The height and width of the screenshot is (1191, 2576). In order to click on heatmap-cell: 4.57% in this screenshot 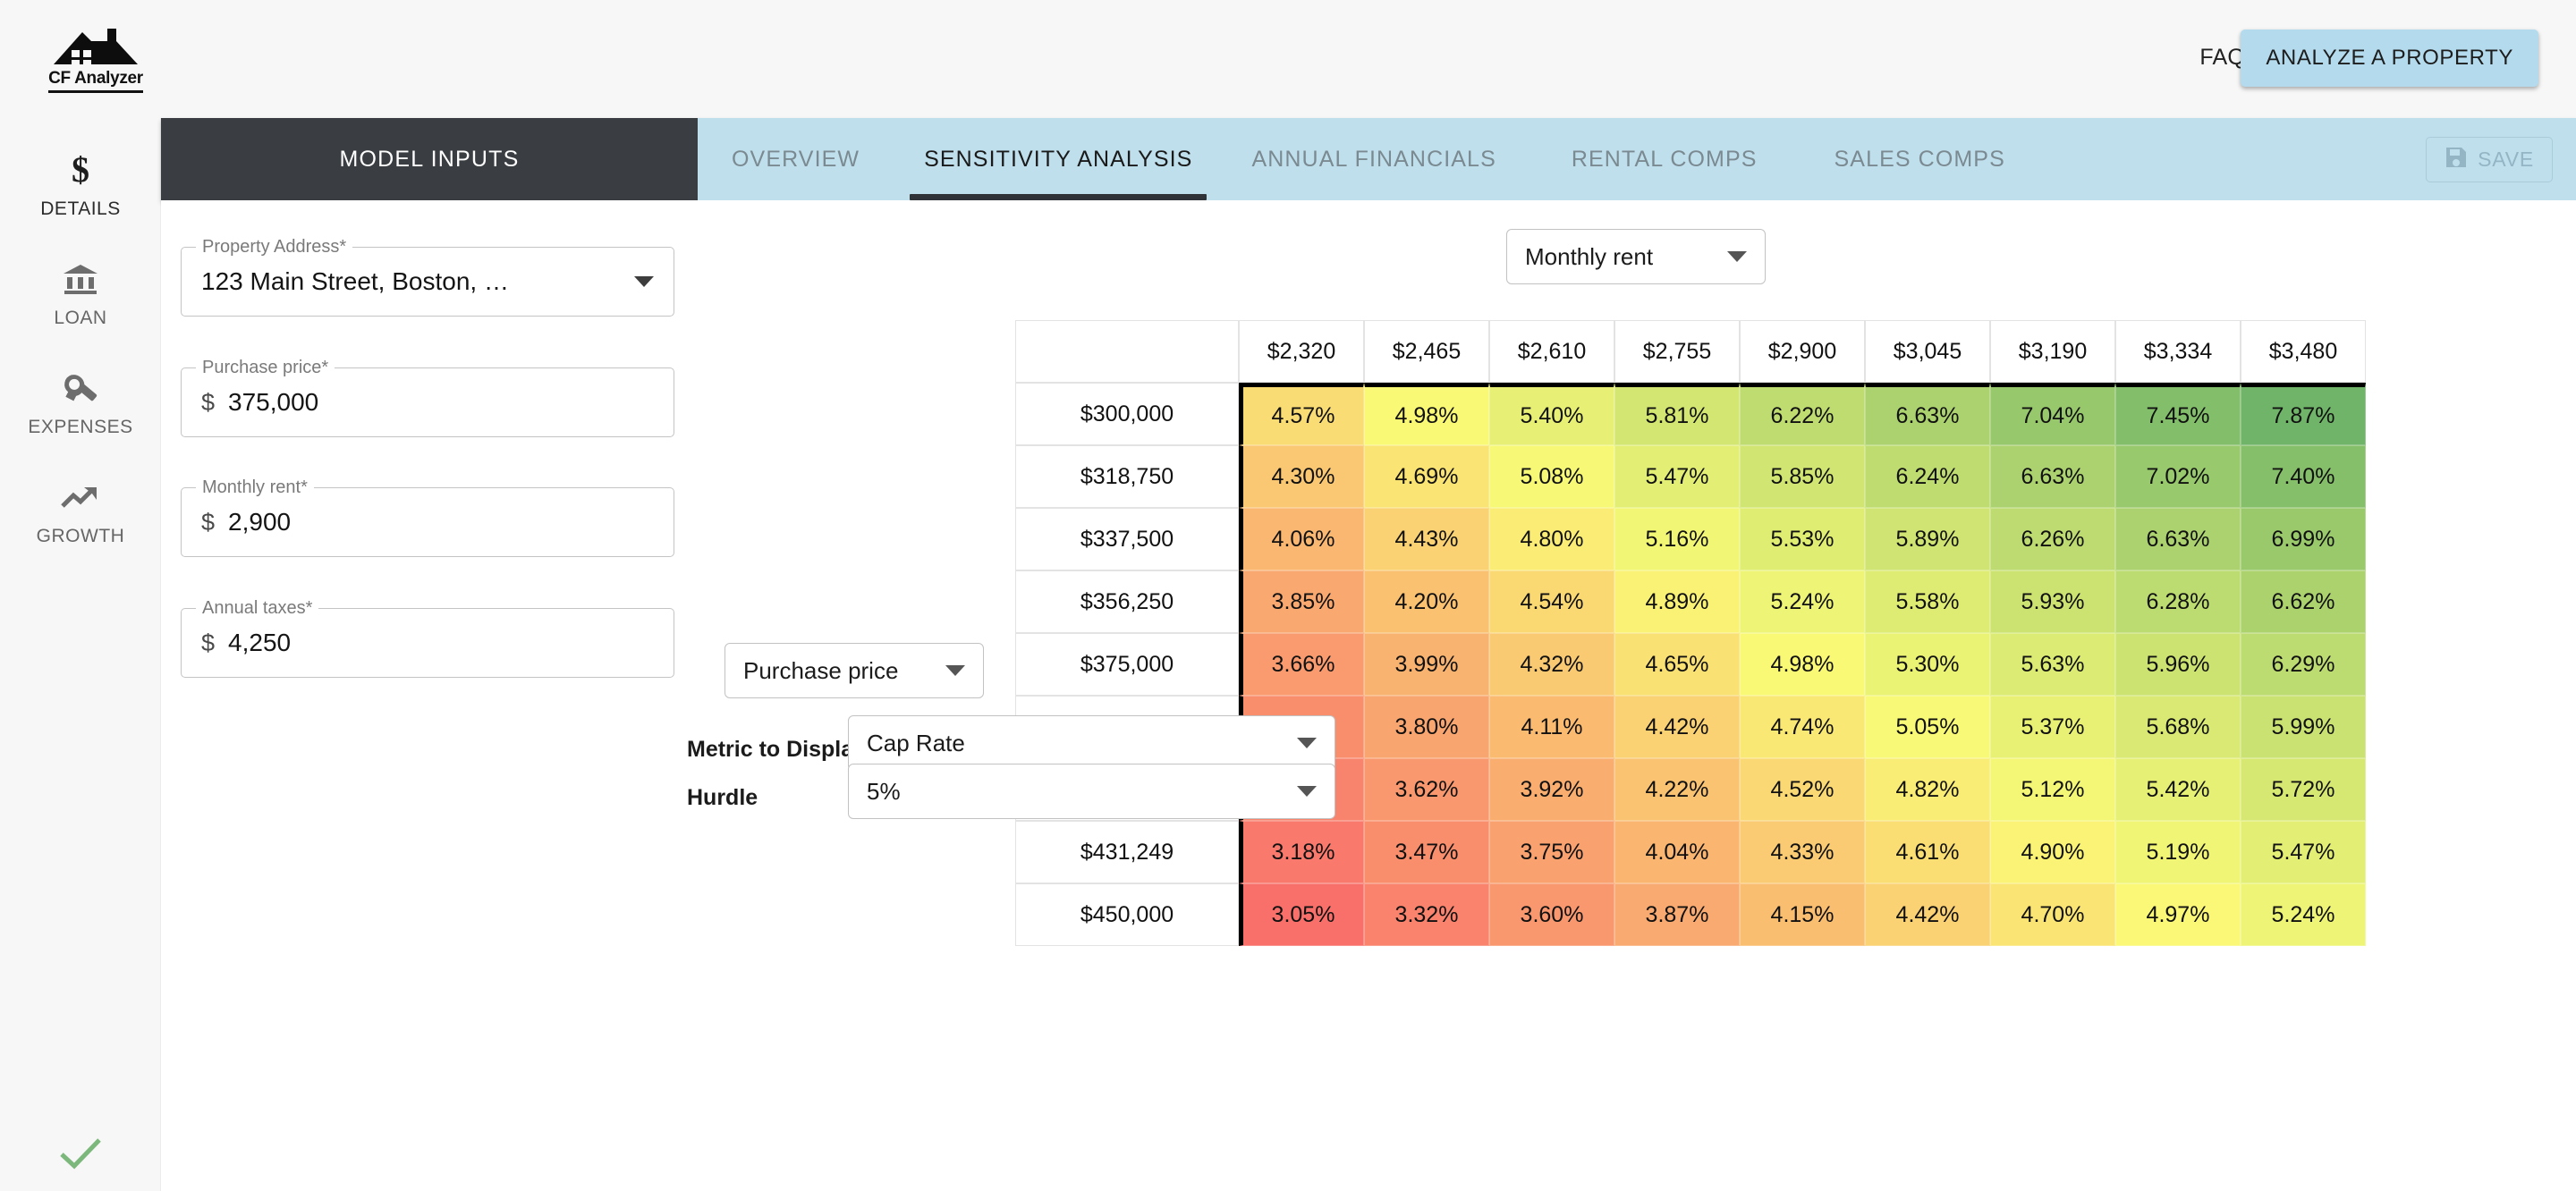, I will do `click(1301, 414)`.